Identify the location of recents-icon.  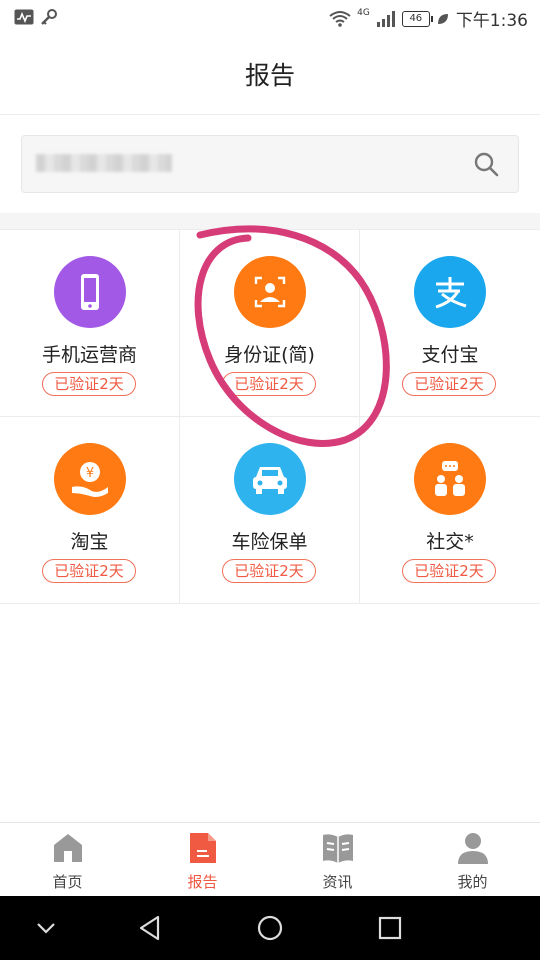
(390, 928).